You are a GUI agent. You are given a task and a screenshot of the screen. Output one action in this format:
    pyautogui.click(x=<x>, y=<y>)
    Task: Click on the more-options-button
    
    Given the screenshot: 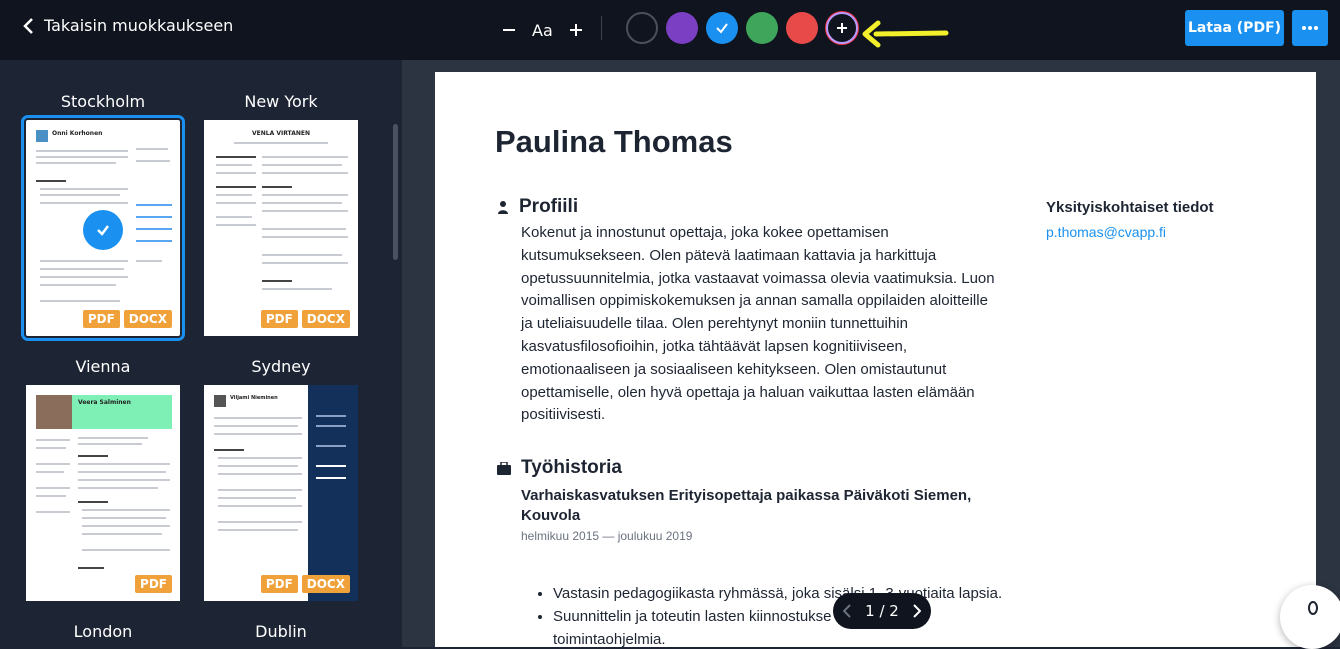 What is the action you would take?
    pyautogui.click(x=1310, y=28)
    